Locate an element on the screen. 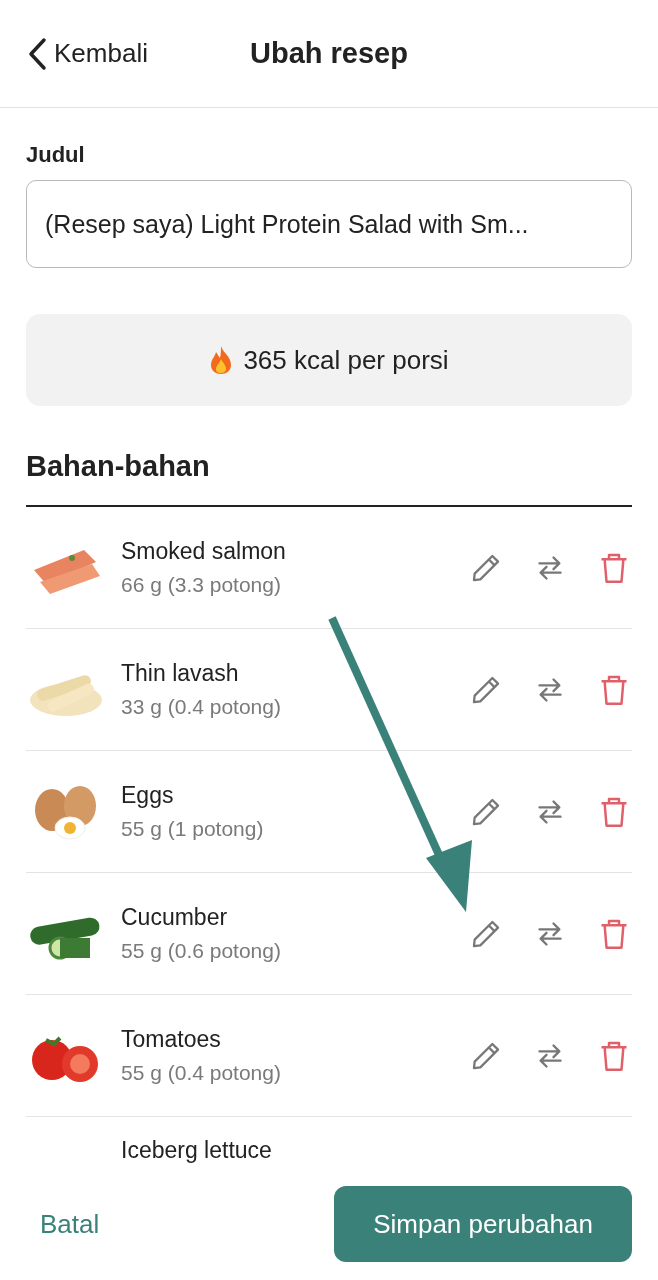 The image size is (658, 1280). field-label: Judul is located at coordinates (56, 155).